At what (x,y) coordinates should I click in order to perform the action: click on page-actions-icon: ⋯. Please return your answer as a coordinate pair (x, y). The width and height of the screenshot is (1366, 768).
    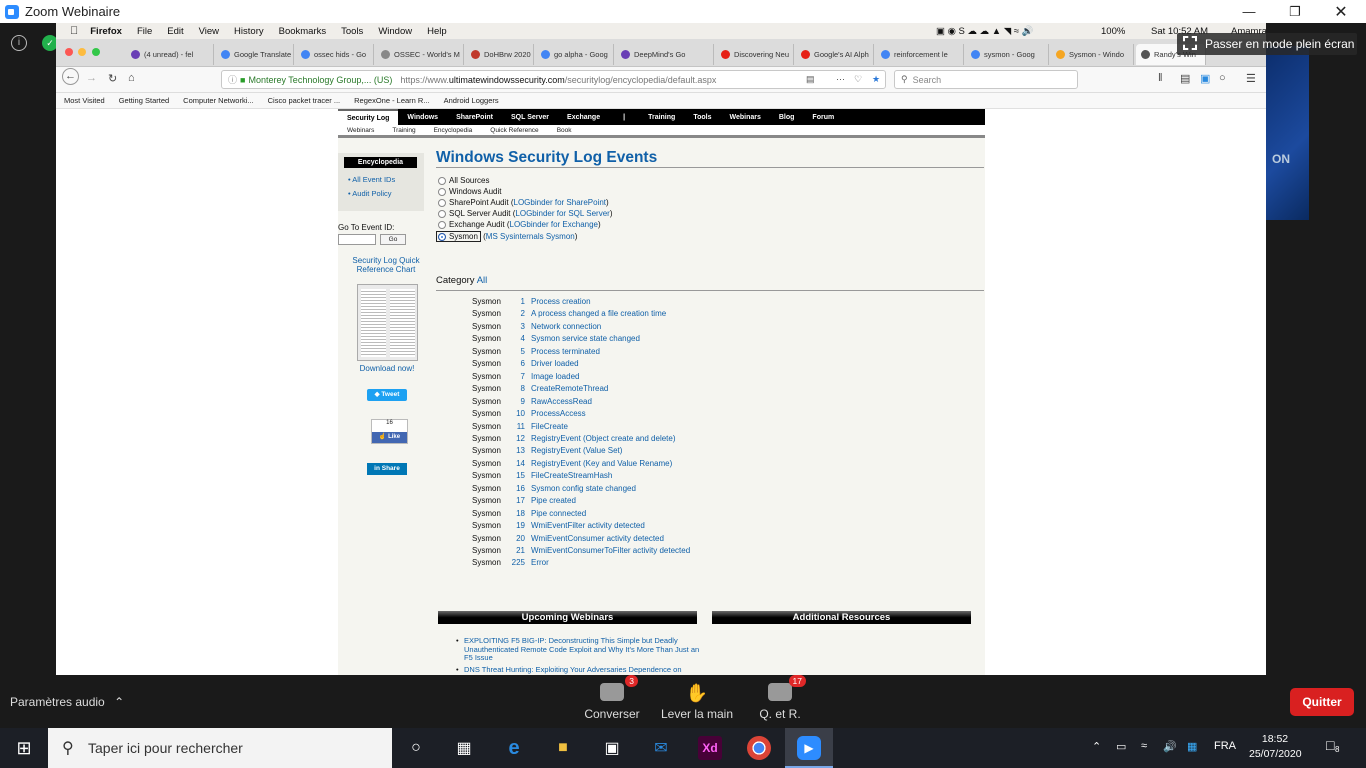
    Looking at the image, I should click on (840, 79).